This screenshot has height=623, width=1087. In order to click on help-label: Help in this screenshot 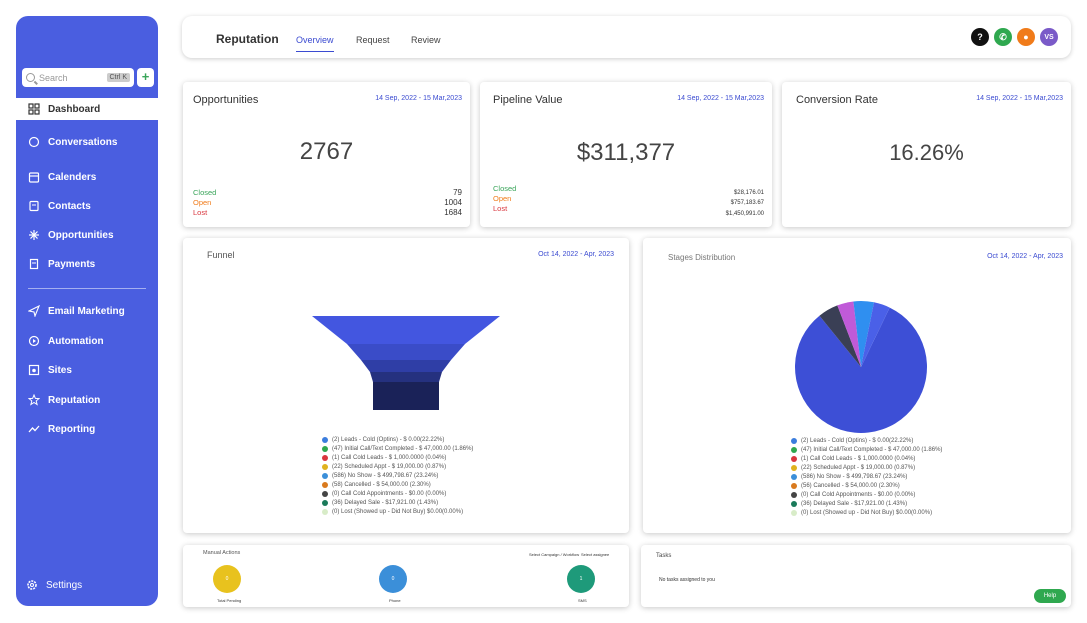, I will do `click(1050, 596)`.